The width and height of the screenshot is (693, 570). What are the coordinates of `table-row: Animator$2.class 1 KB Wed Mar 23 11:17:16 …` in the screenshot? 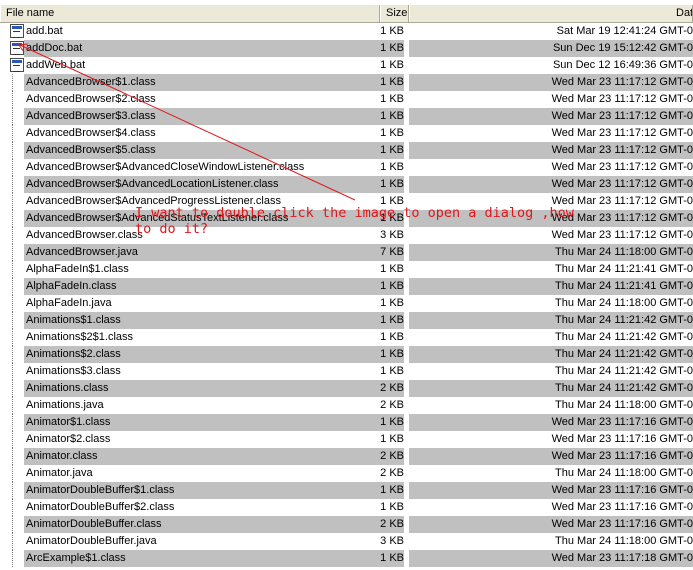 It's located at (346, 439).